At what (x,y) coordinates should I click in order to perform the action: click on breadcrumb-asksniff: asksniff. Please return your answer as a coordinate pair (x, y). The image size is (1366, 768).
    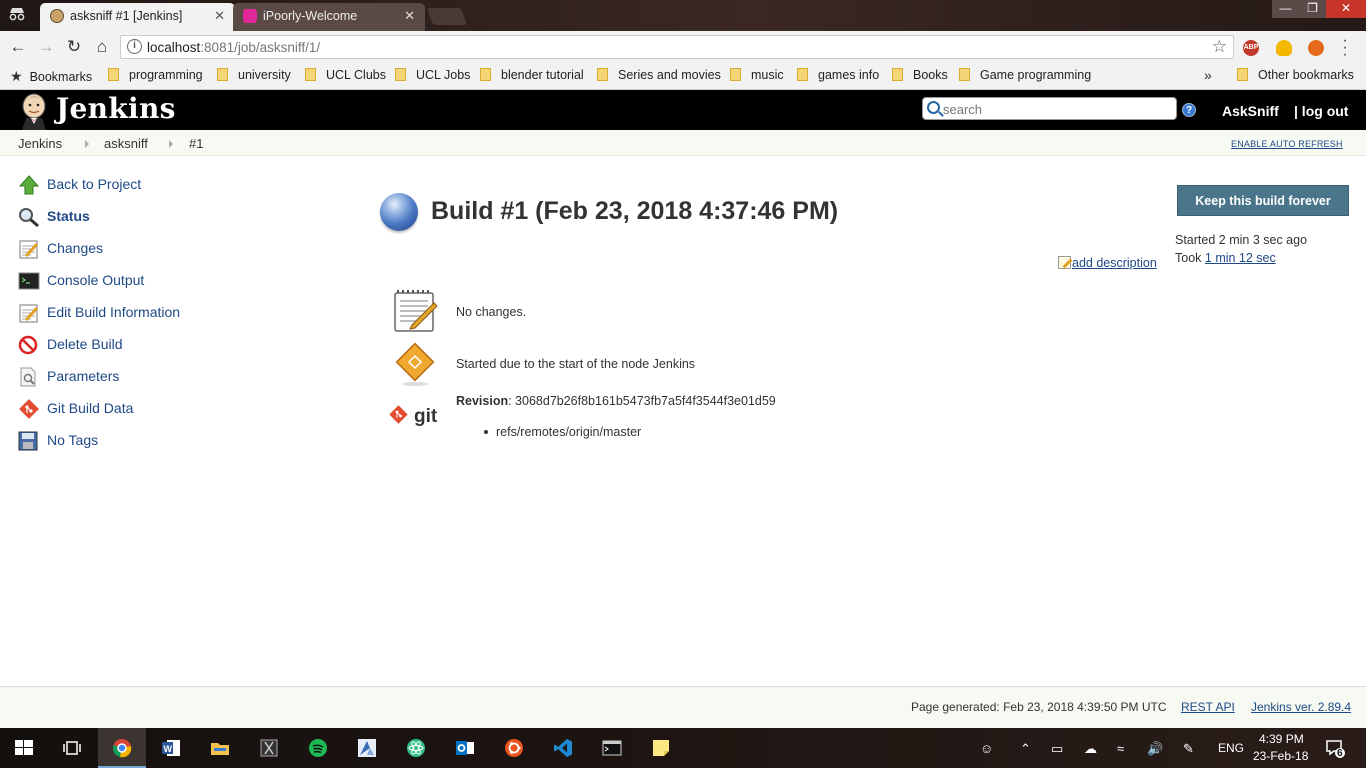
    Looking at the image, I should click on (126, 143).